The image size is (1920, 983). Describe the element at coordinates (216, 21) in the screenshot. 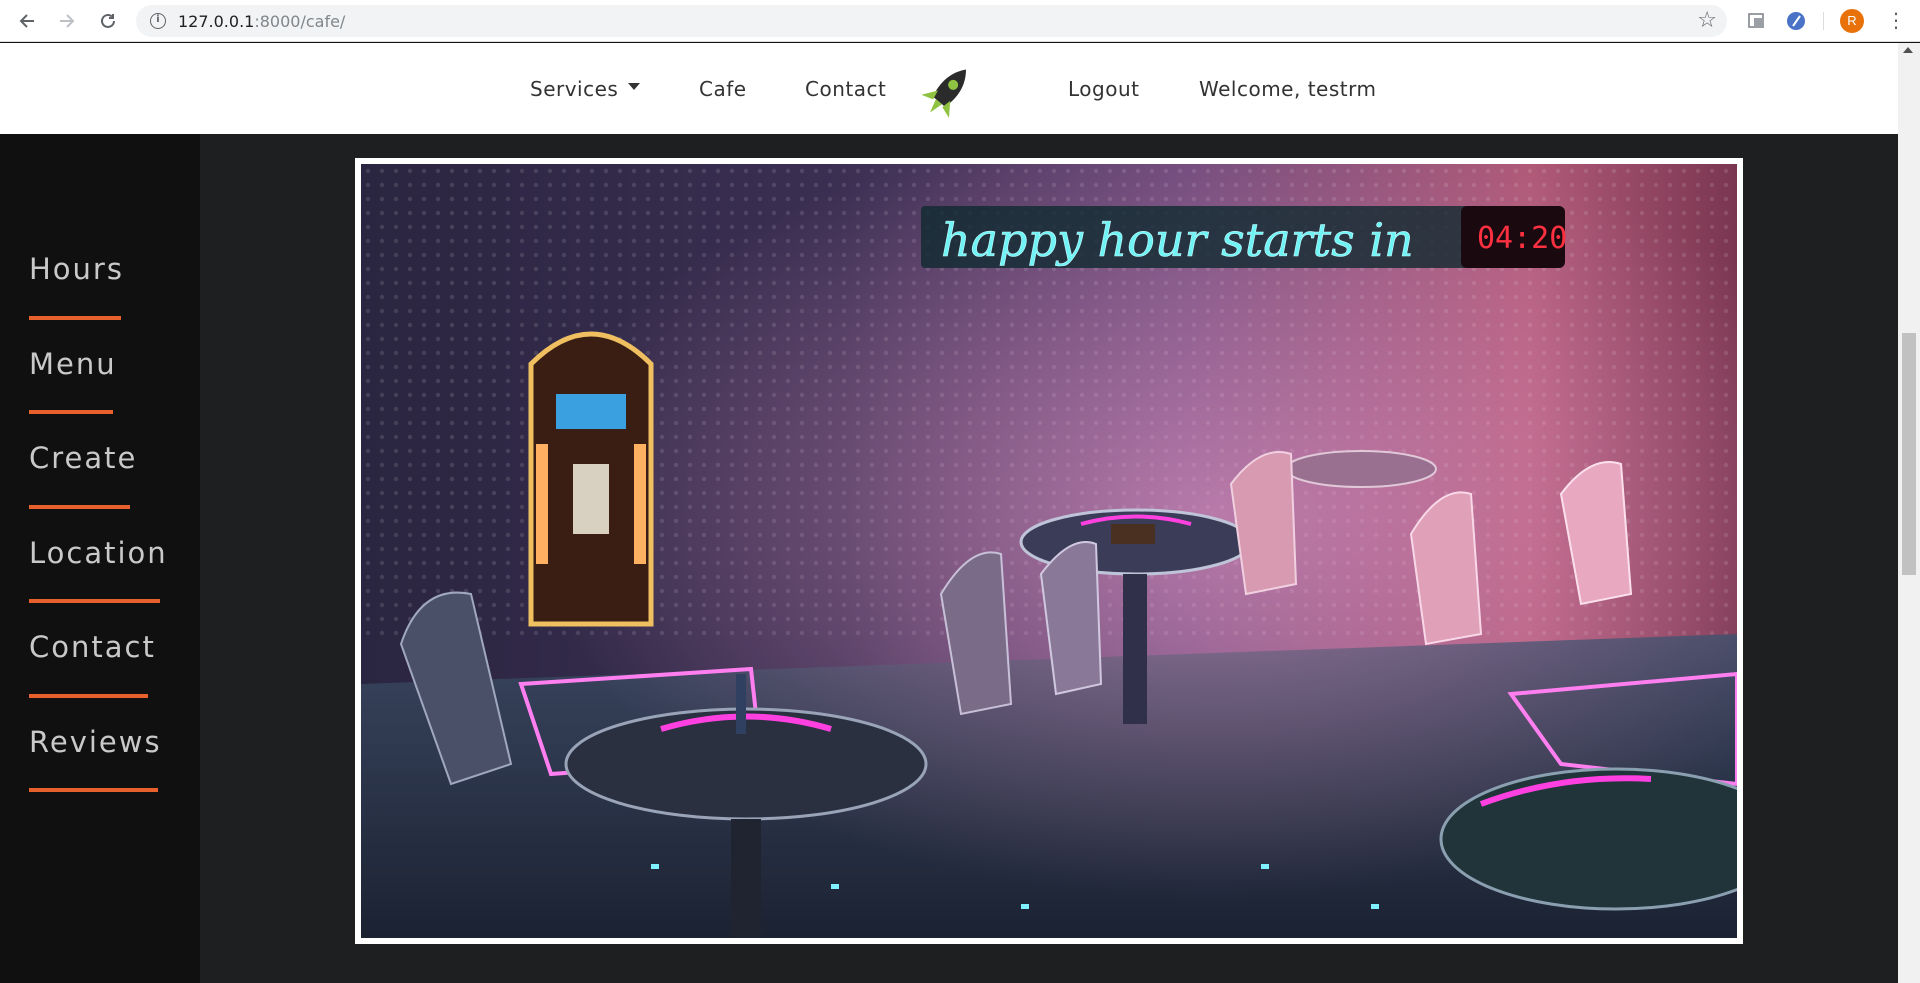

I see `url-host: 127.0.0.1` at that location.